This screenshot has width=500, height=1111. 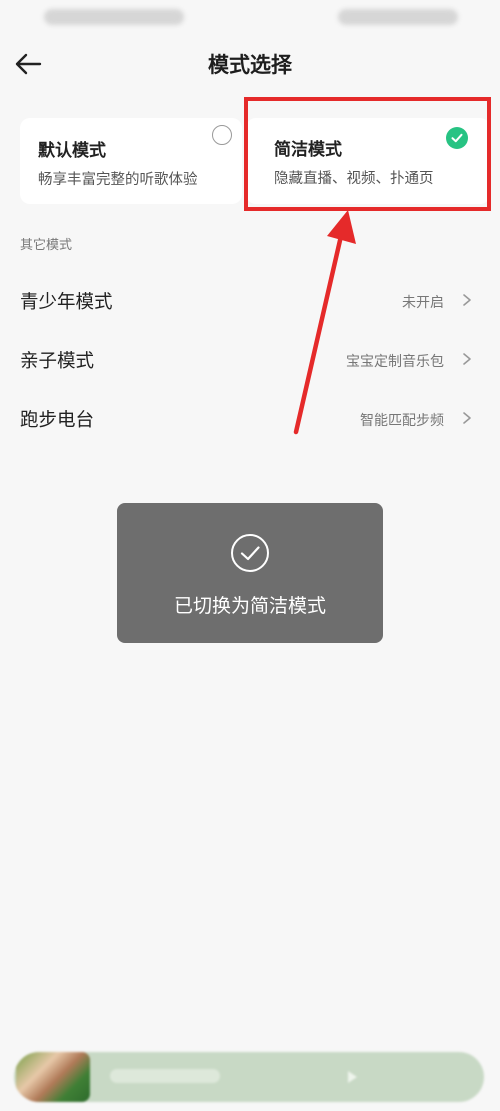 I want to click on song-info-blurred, so click(x=165, y=1076).